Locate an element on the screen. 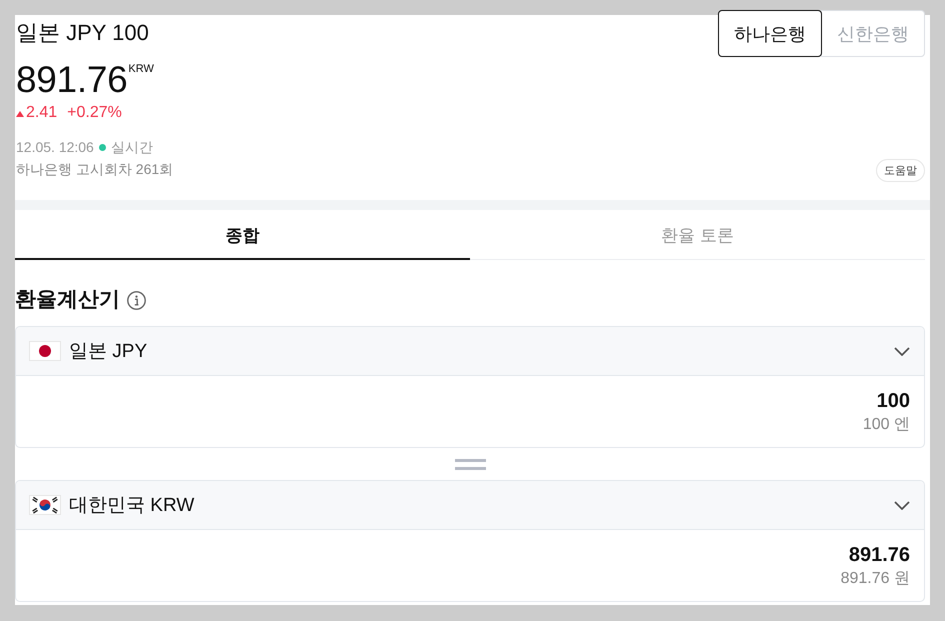 The width and height of the screenshot is (945, 621). info-icon is located at coordinates (136, 300).